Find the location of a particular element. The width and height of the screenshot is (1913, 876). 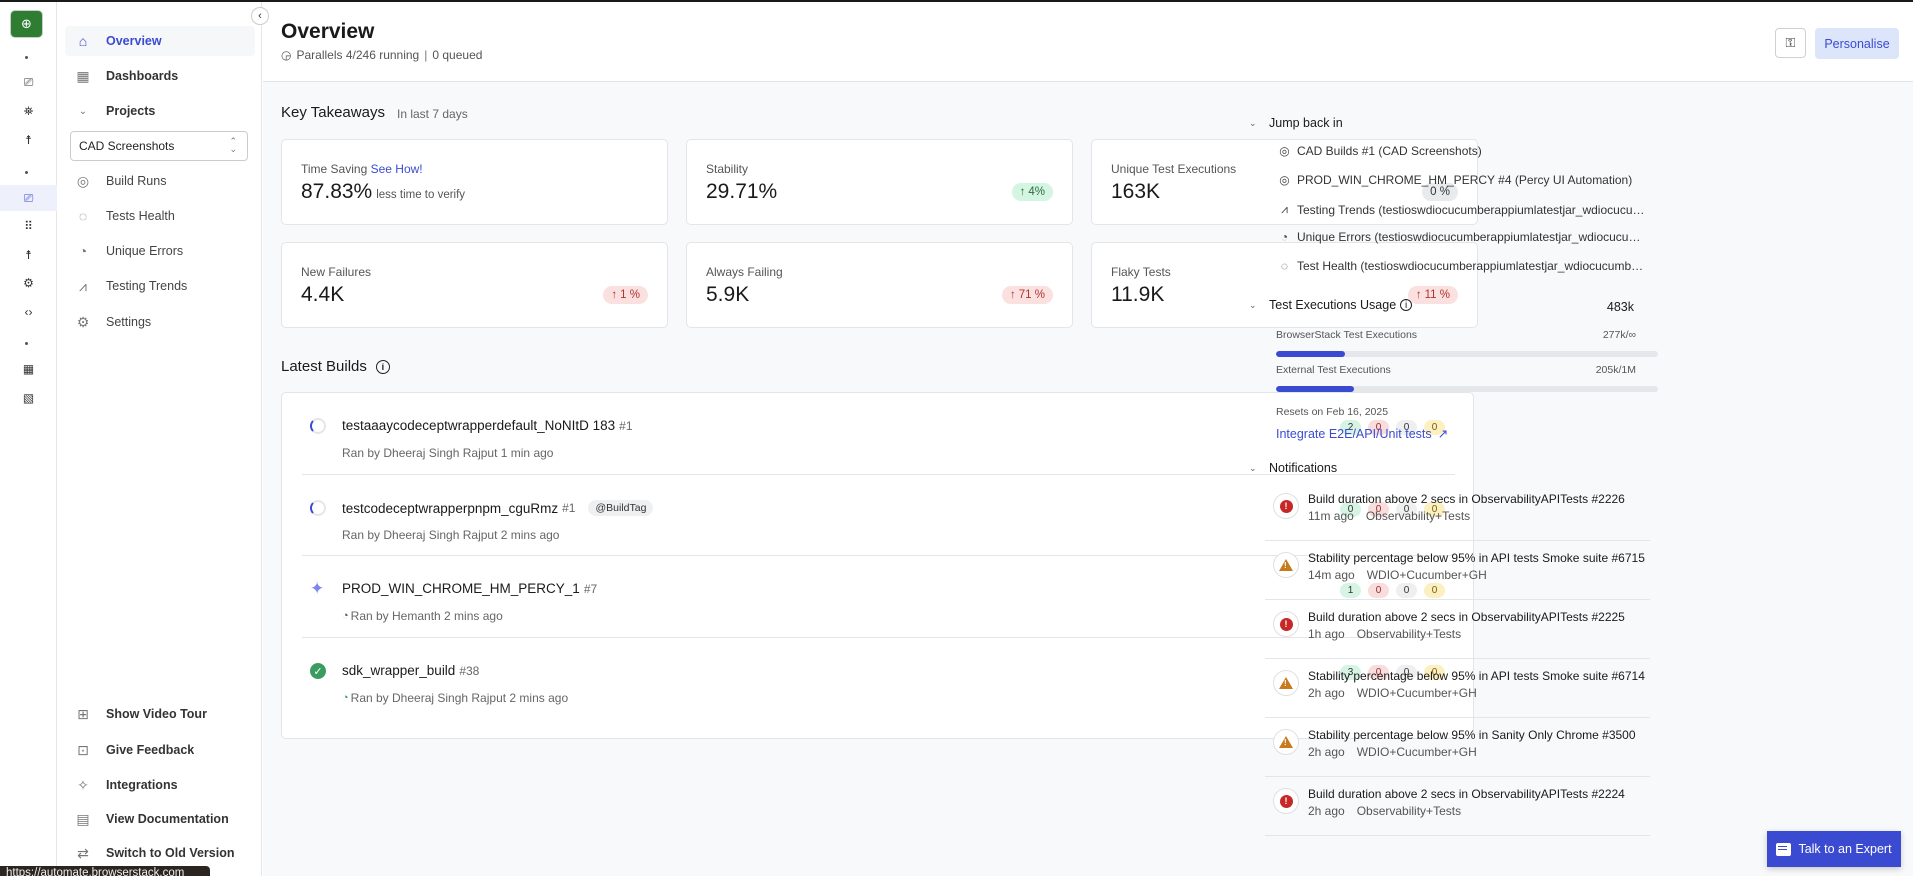

build-runs-icon: ◎ is located at coordinates (1284, 180).